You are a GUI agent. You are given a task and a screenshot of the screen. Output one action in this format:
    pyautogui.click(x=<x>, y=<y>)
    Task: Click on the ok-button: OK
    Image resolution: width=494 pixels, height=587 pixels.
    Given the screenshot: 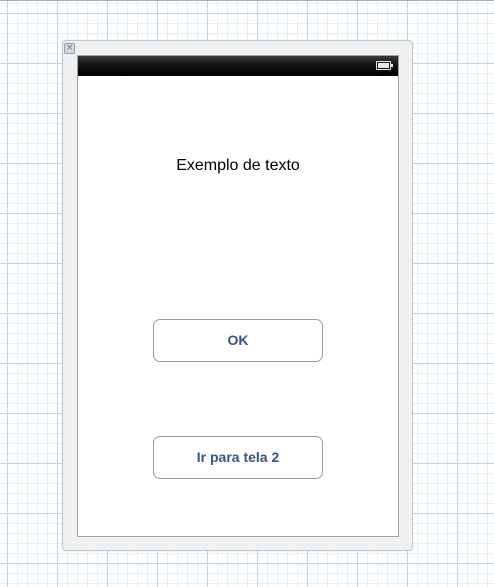 What is the action you would take?
    pyautogui.click(x=238, y=340)
    